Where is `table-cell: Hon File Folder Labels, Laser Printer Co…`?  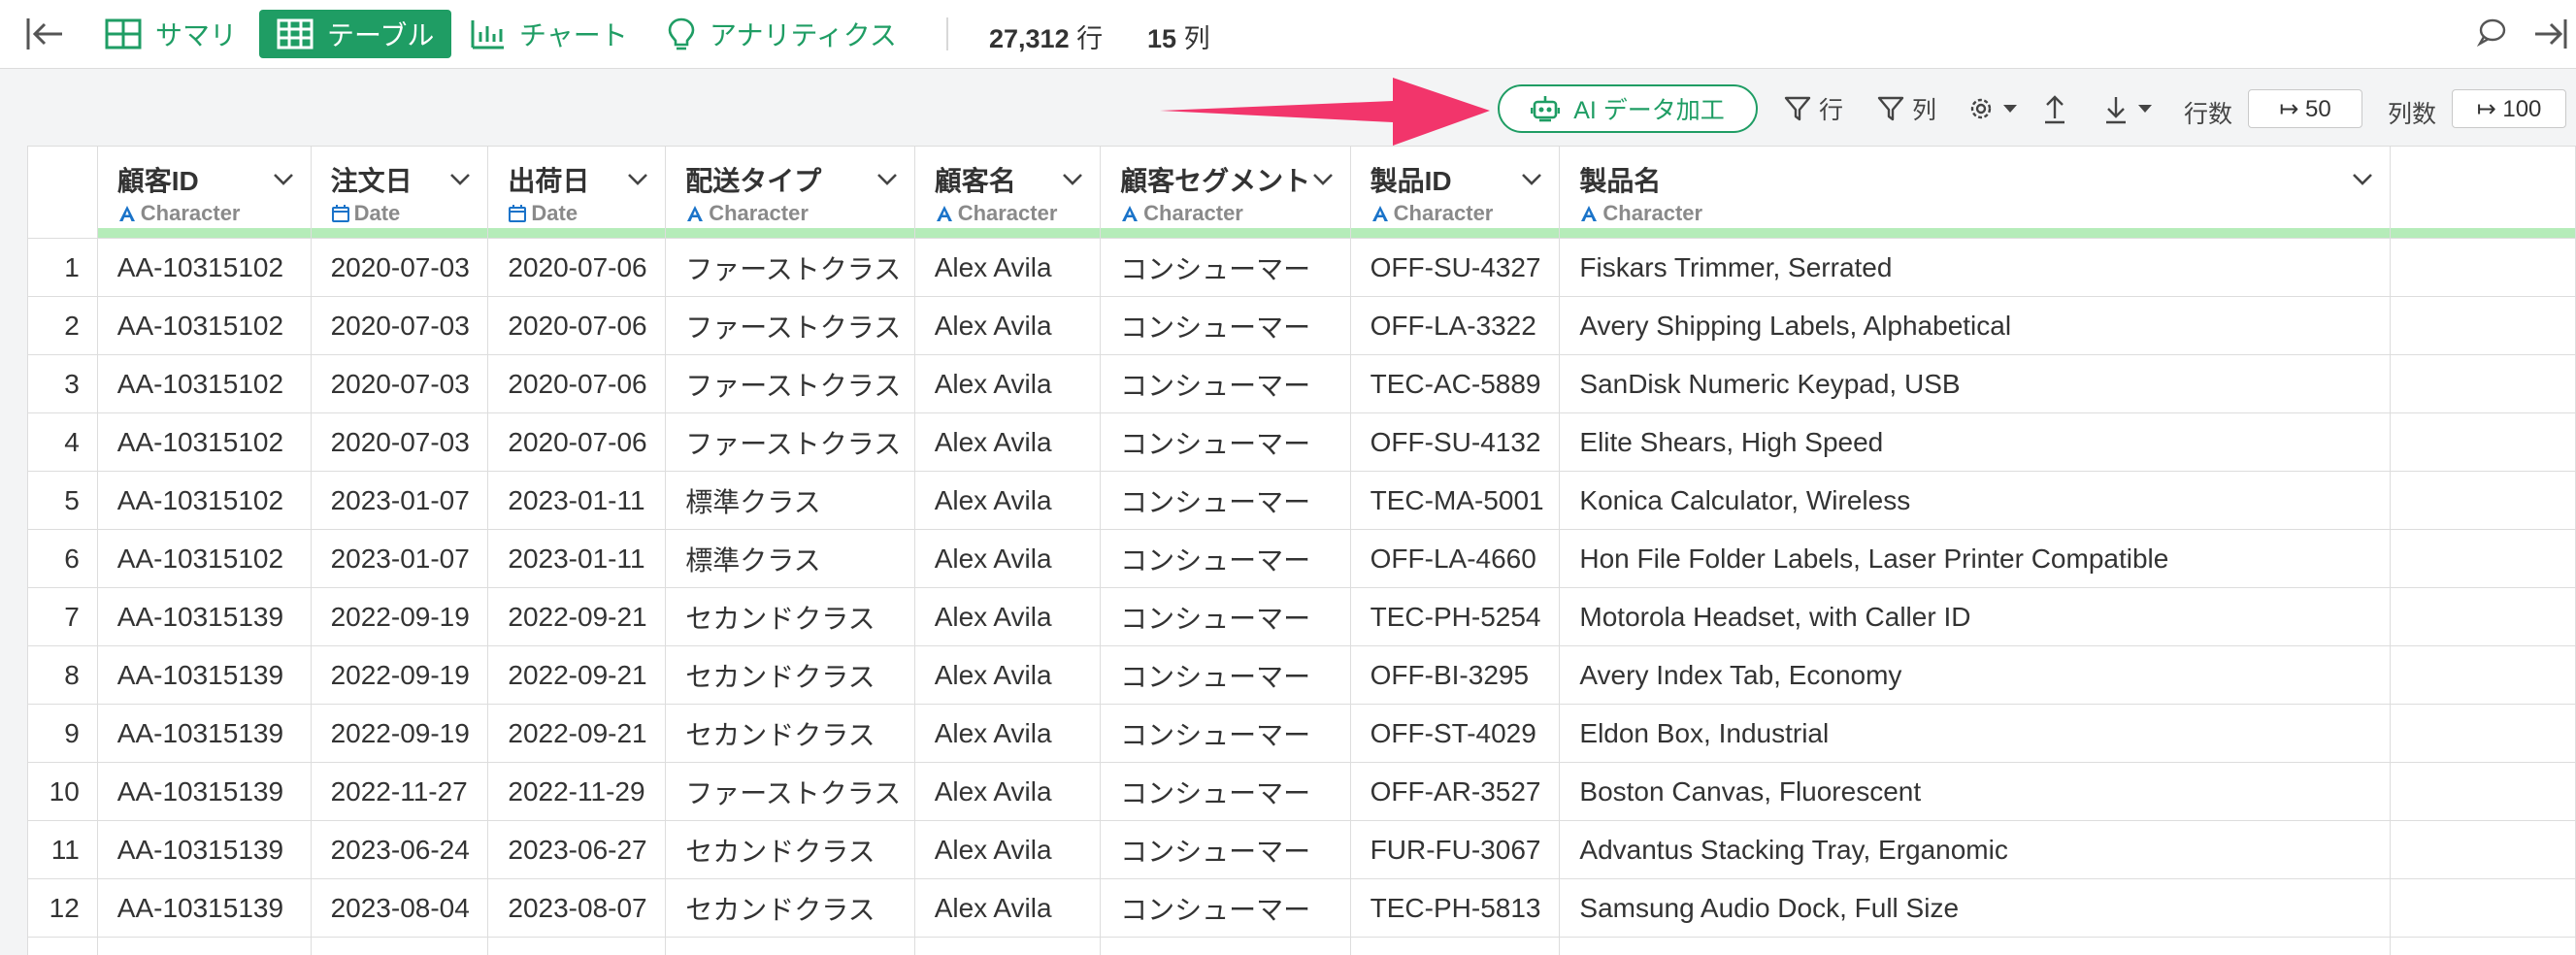
table-cell: Hon File Folder Labels, Laser Printer Co… is located at coordinates (1975, 558).